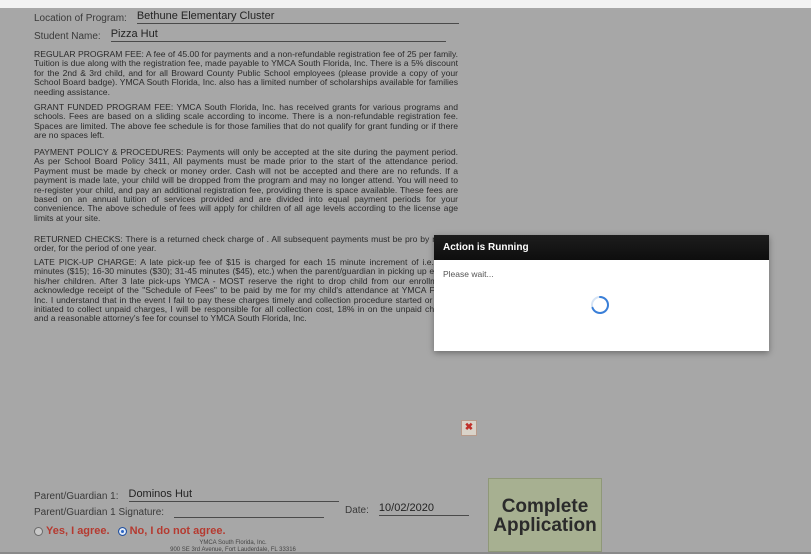  Describe the element at coordinates (405, 4) in the screenshot. I see `top-strip` at that location.